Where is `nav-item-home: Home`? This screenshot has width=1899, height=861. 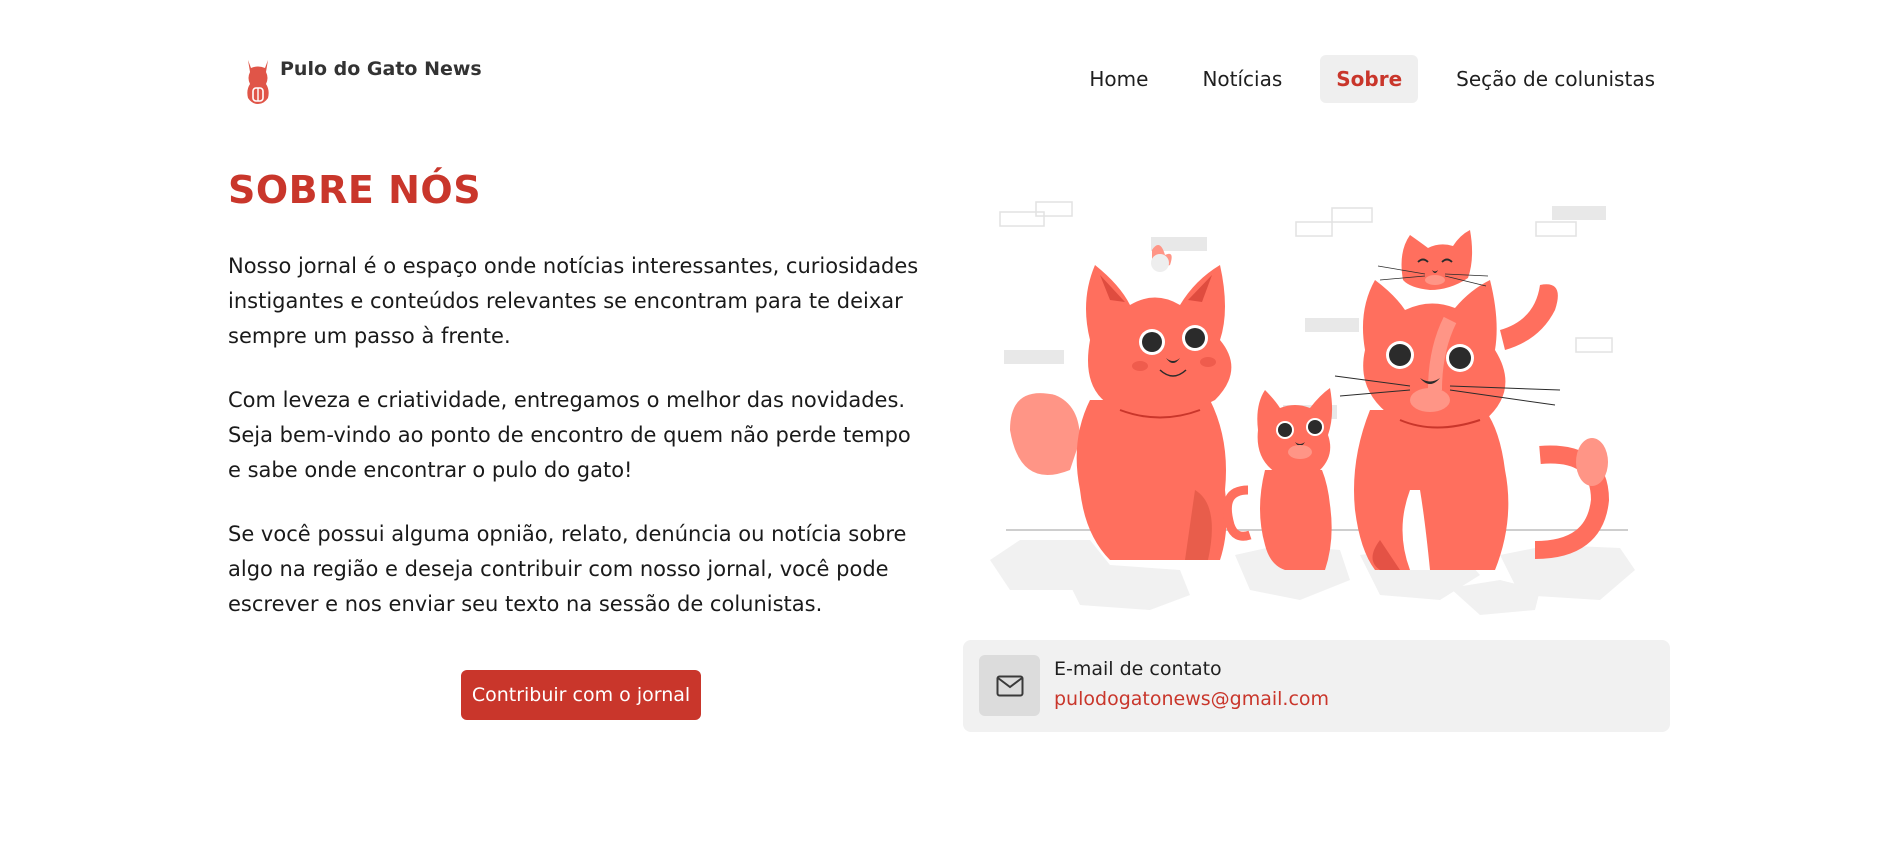 nav-item-home: Home is located at coordinates (1118, 79).